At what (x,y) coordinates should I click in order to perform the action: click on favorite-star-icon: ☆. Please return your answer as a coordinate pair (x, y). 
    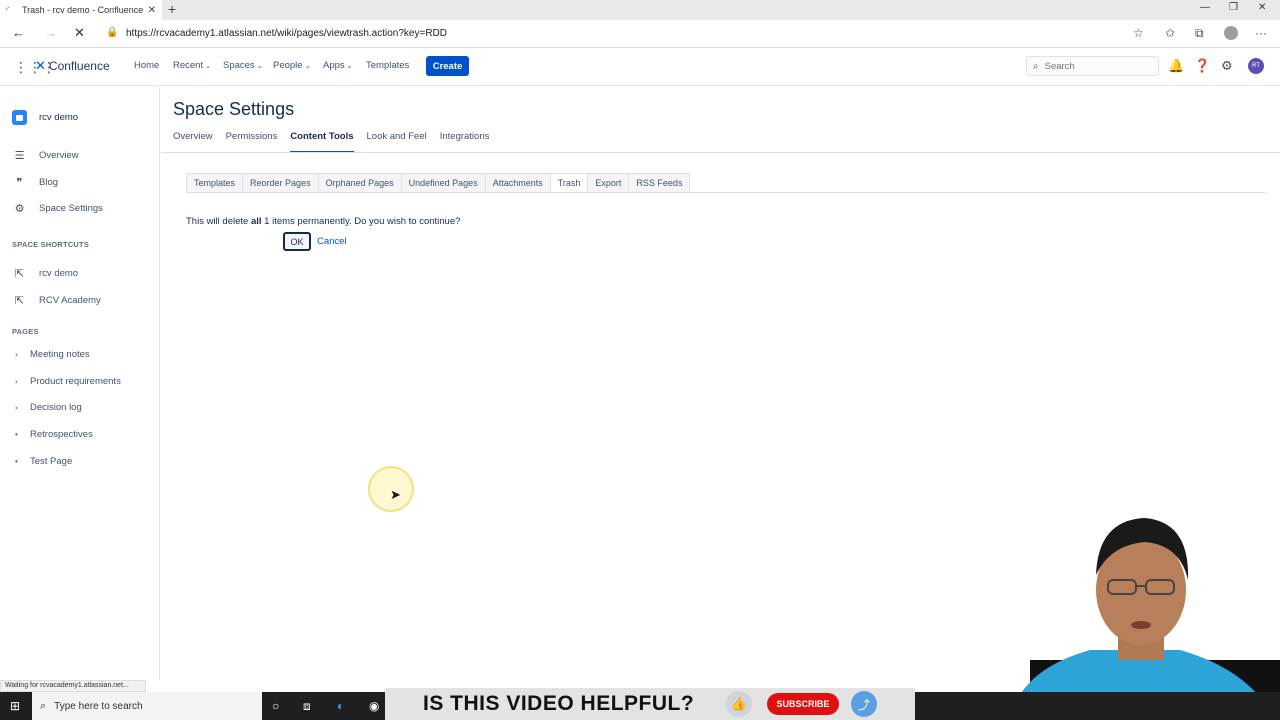
    Looking at the image, I should click on (1138, 33).